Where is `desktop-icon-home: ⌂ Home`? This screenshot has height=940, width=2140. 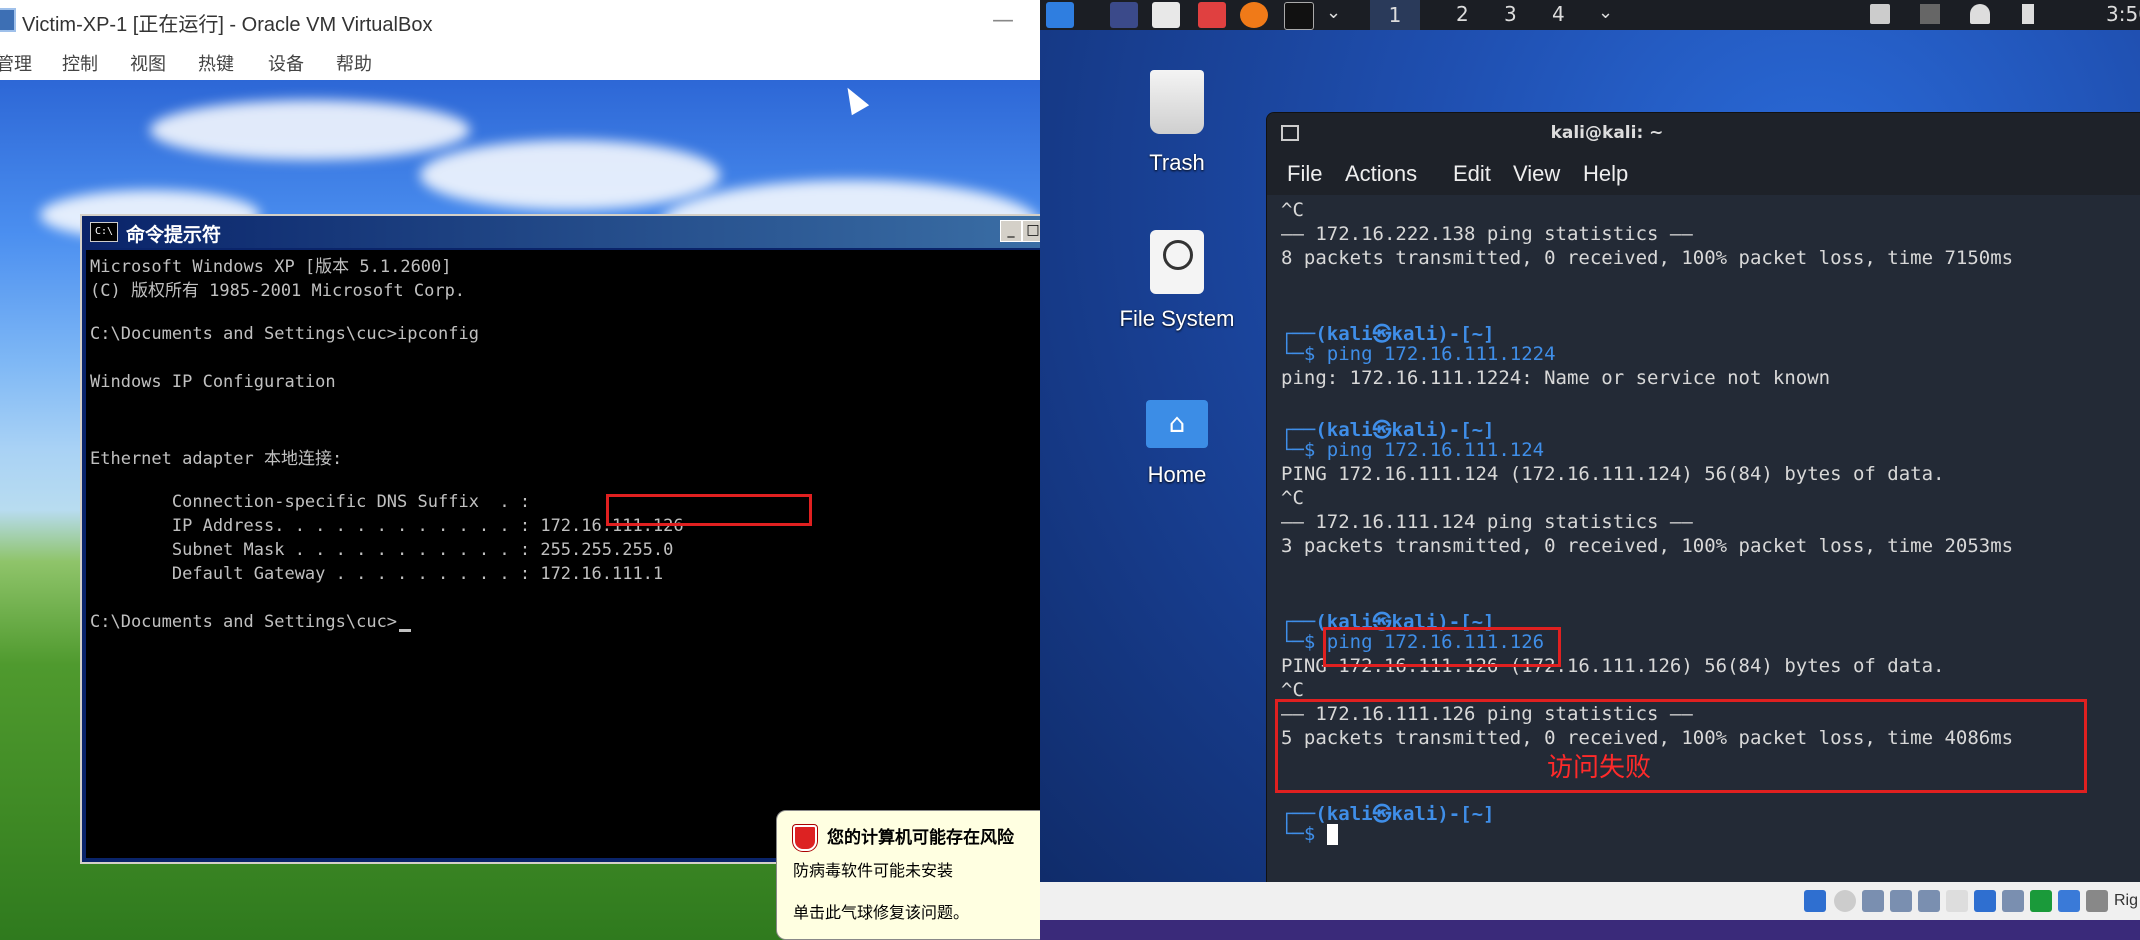 desktop-icon-home: ⌂ Home is located at coordinates (1177, 444).